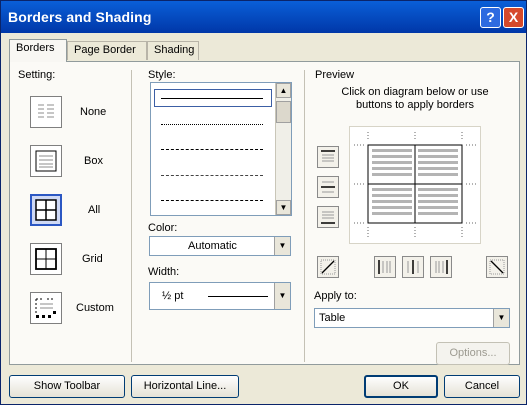 This screenshot has height=407, width=529. I want to click on style-long-dashed-line, so click(212, 175).